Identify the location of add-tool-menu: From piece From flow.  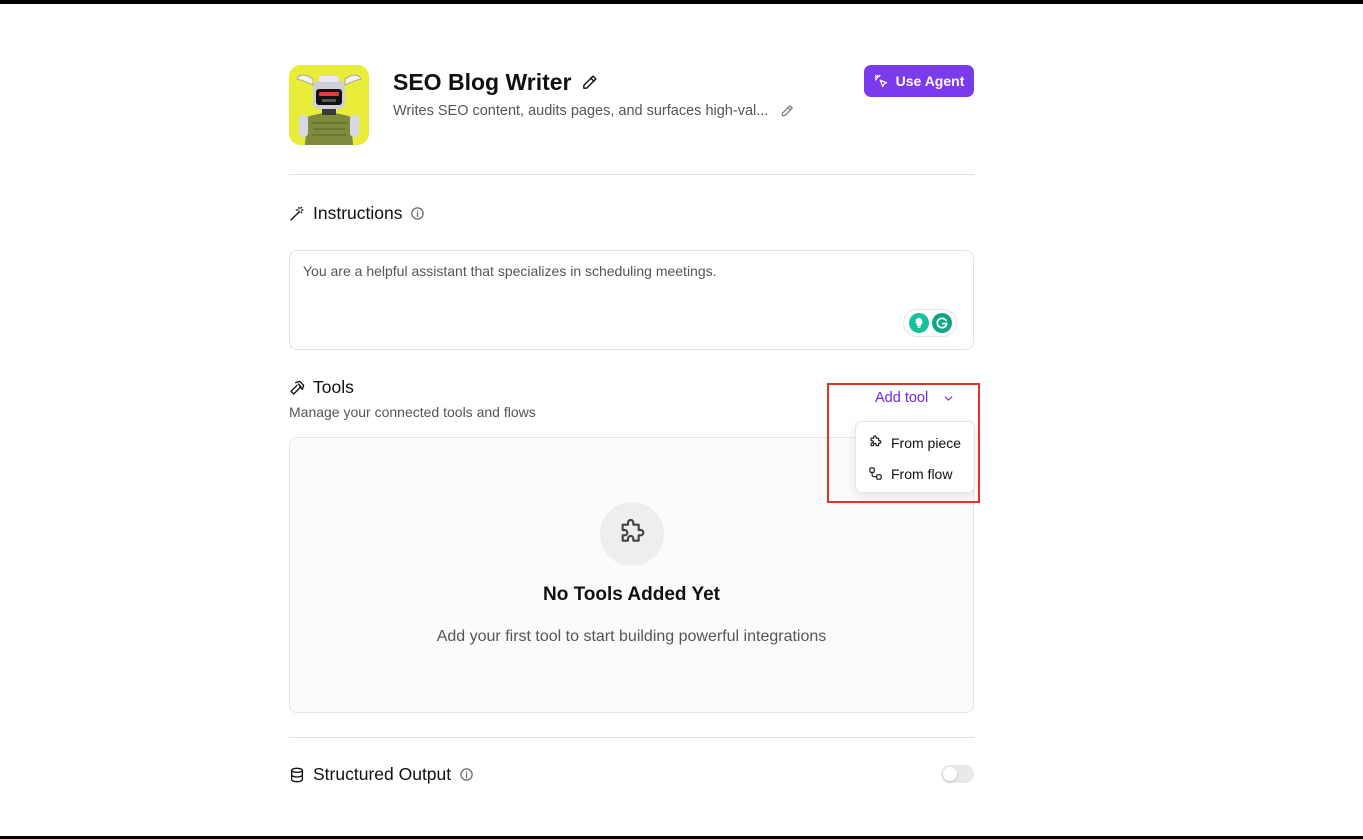
(915, 457).